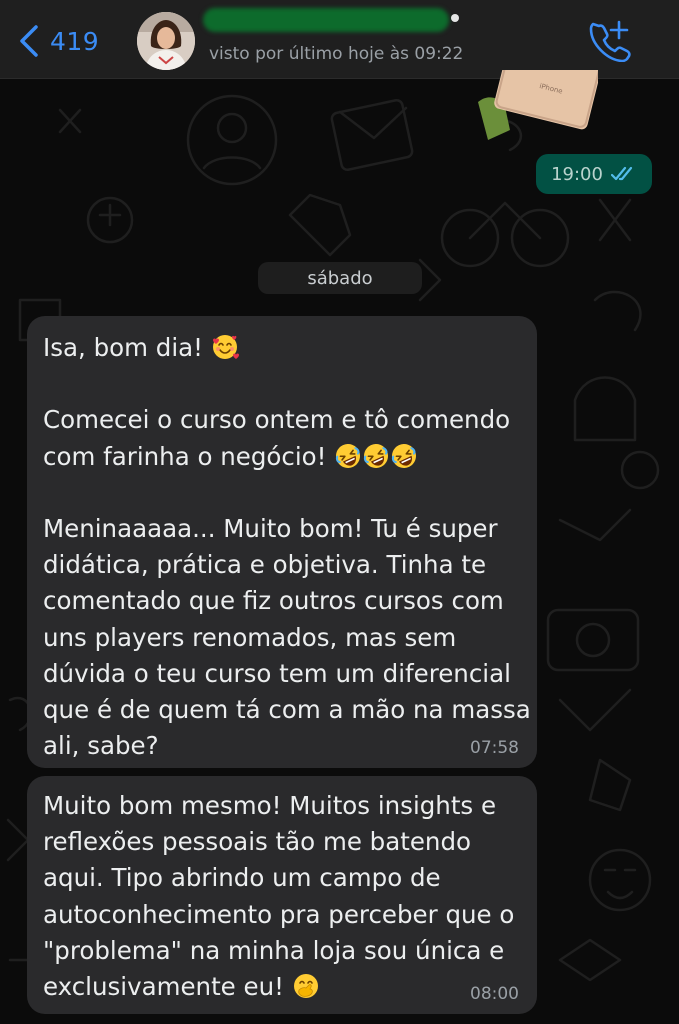 Image resolution: width=679 pixels, height=1024 pixels. What do you see at coordinates (306, 986) in the screenshot?
I see `face-with-hand-over-mouth-icon` at bounding box center [306, 986].